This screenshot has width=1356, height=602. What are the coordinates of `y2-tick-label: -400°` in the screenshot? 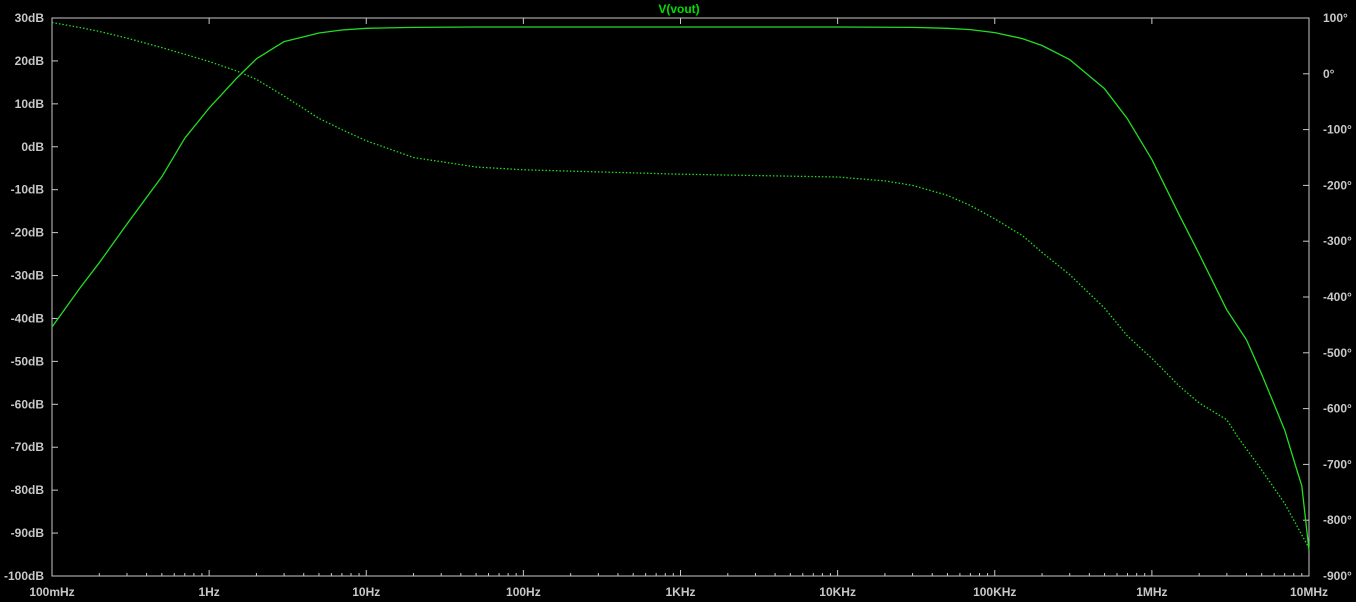 It's located at (1337, 297).